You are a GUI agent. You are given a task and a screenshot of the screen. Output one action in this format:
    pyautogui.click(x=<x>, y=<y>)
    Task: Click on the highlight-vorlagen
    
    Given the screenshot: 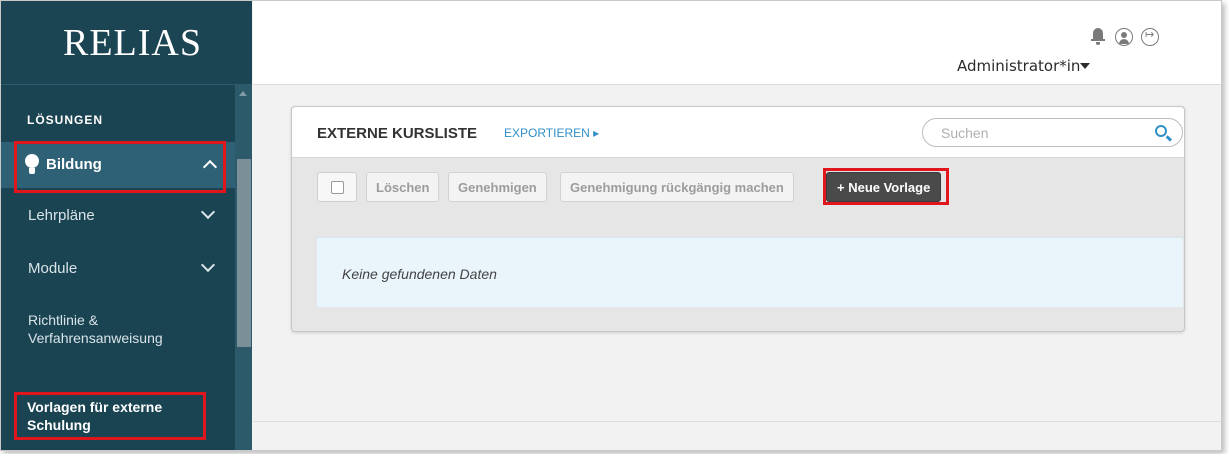 What is the action you would take?
    pyautogui.click(x=110, y=416)
    